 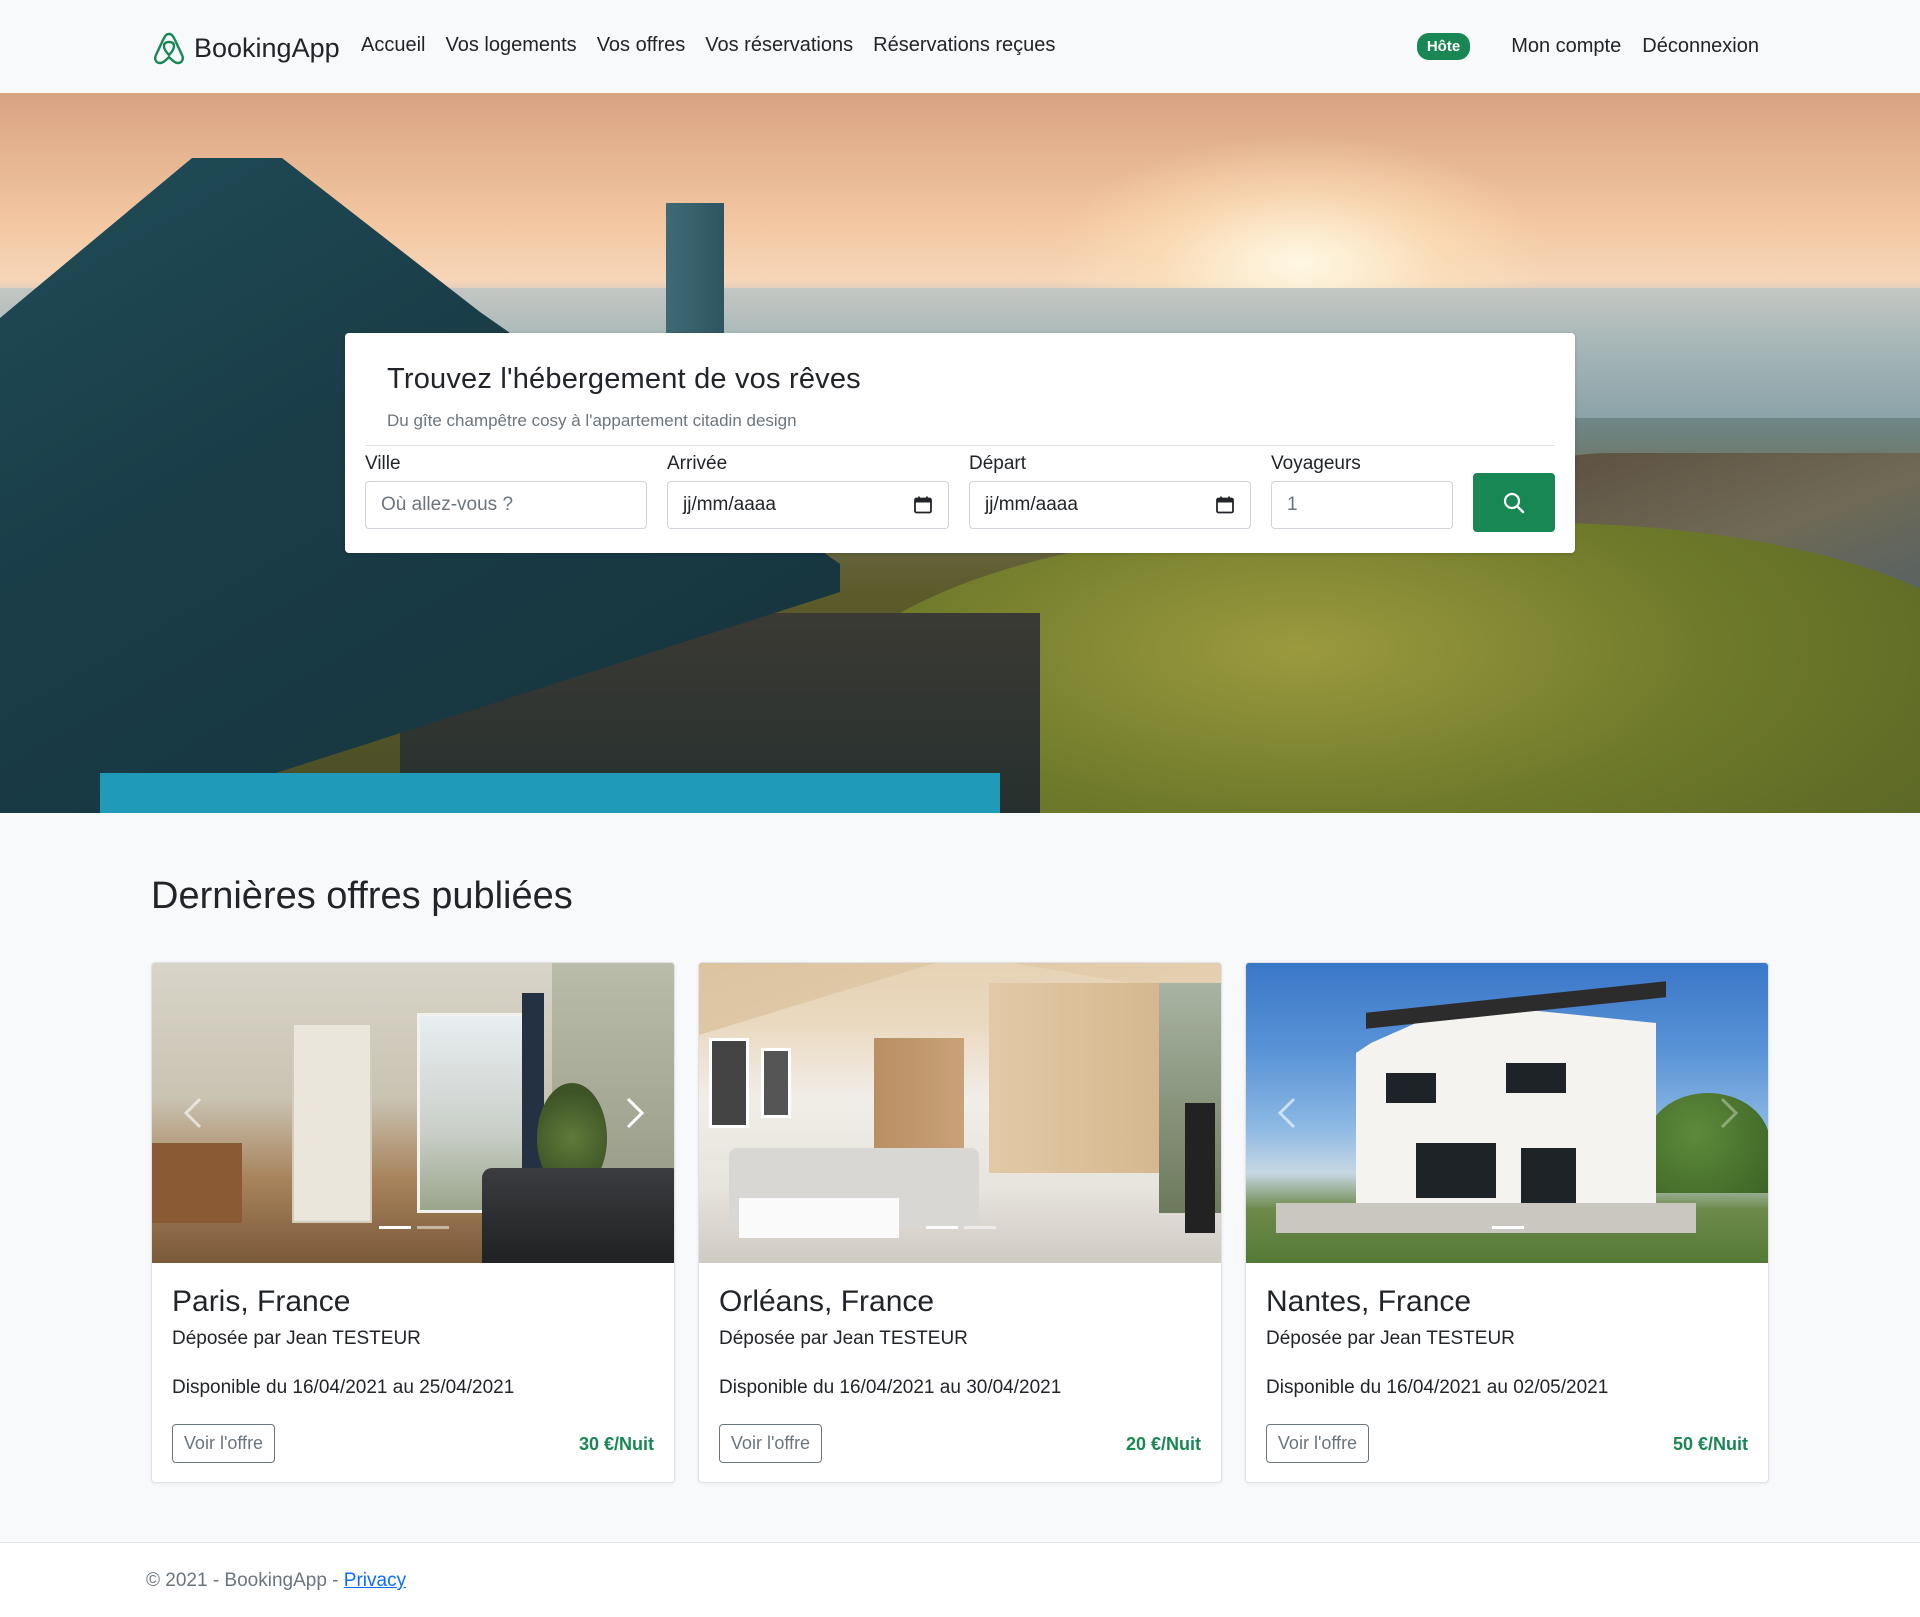 What do you see at coordinates (1700, 46) in the screenshot?
I see `nav-logout: Déconnexion` at bounding box center [1700, 46].